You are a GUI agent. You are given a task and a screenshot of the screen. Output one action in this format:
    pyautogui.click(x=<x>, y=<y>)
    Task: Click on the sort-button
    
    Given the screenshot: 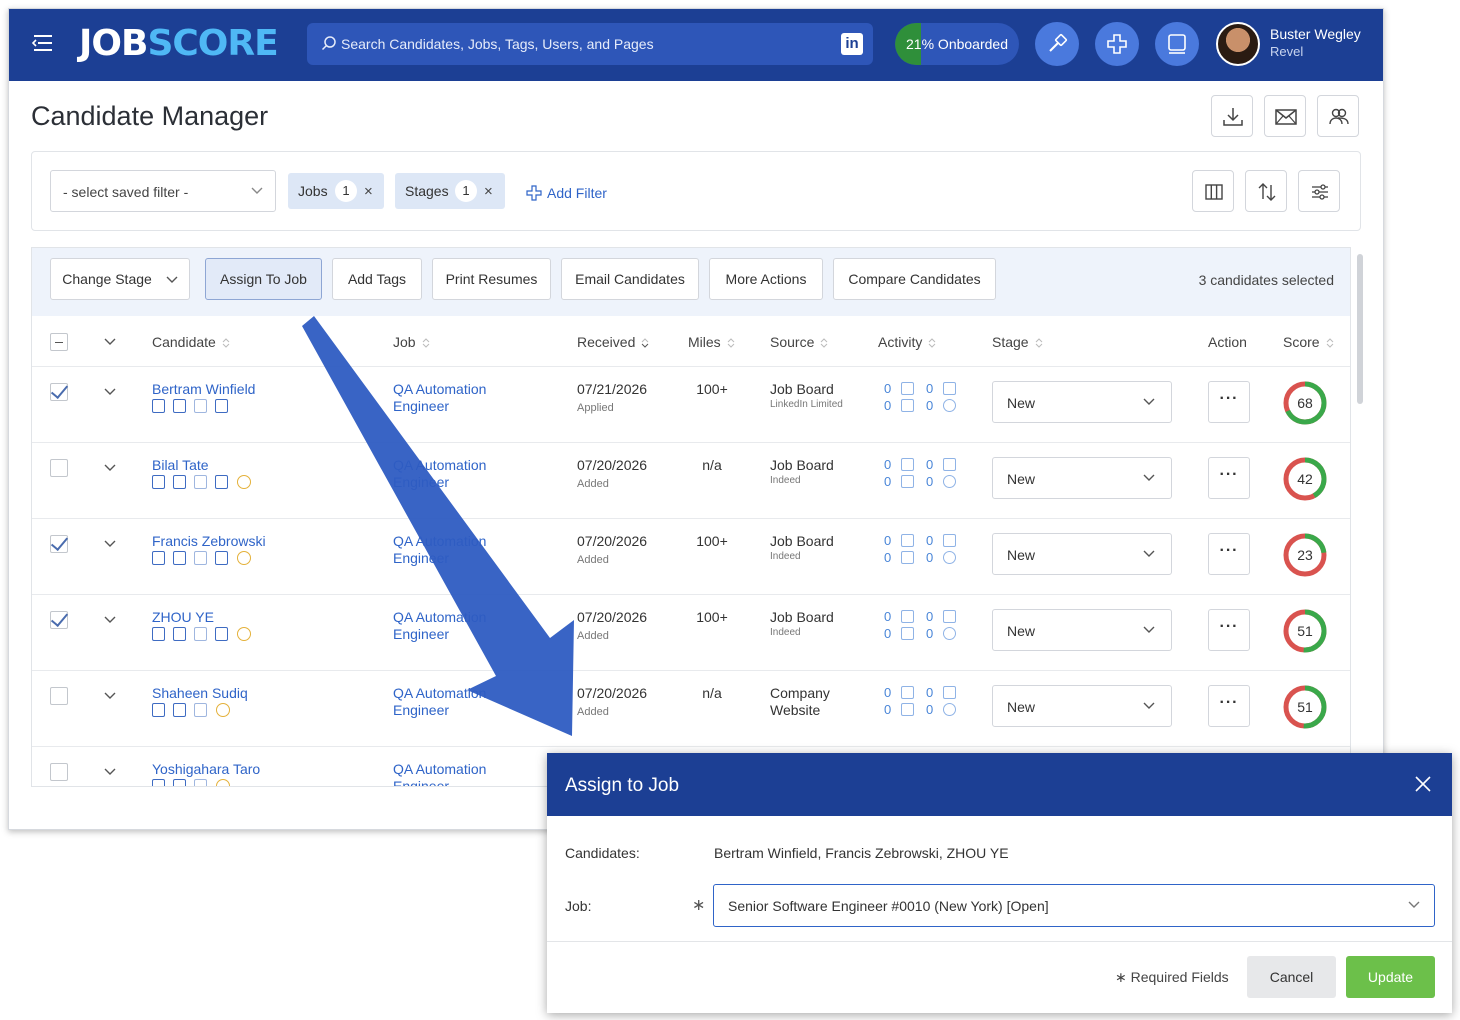 What is the action you would take?
    pyautogui.click(x=1266, y=191)
    